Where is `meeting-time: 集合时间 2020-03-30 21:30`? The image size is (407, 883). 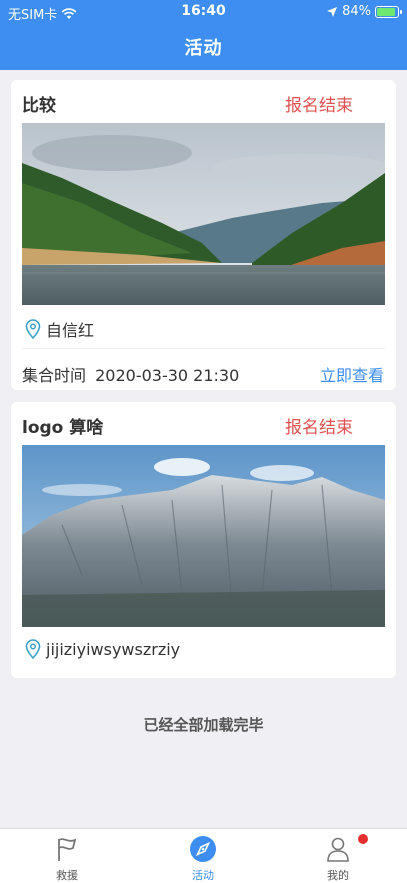
meeting-time: 集合时间 2020-03-30 21:30 is located at coordinates (130, 374).